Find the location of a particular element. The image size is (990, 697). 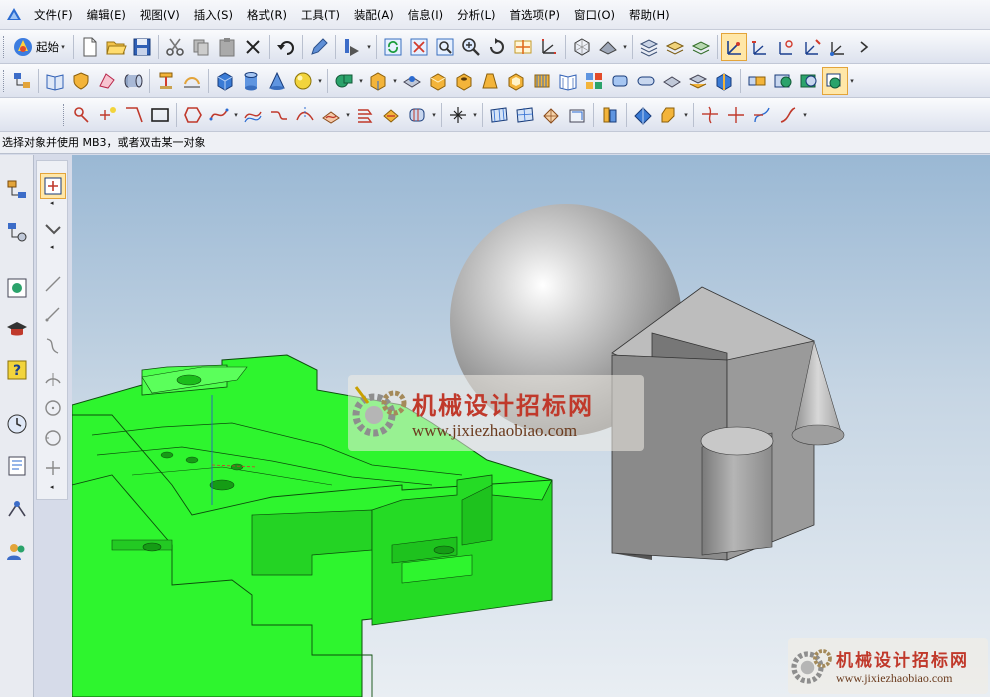

offset-curve-button is located at coordinates (253, 115).